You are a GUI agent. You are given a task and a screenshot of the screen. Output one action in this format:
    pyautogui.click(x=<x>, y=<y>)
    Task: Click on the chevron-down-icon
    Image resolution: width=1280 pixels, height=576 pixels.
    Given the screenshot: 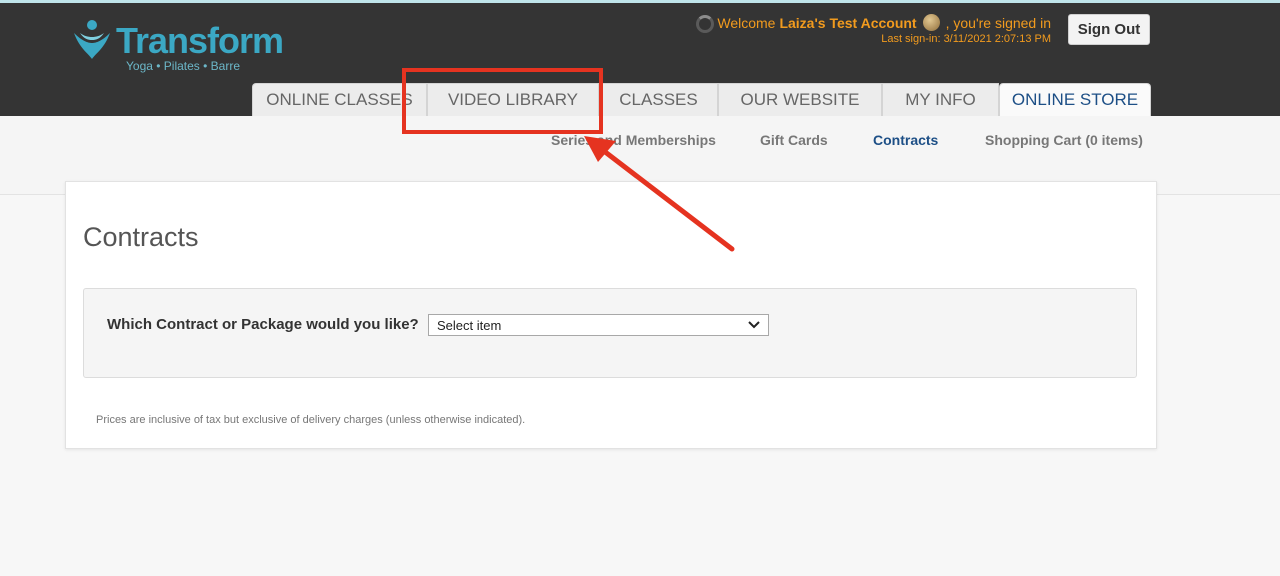 What is the action you would take?
    pyautogui.click(x=754, y=325)
    